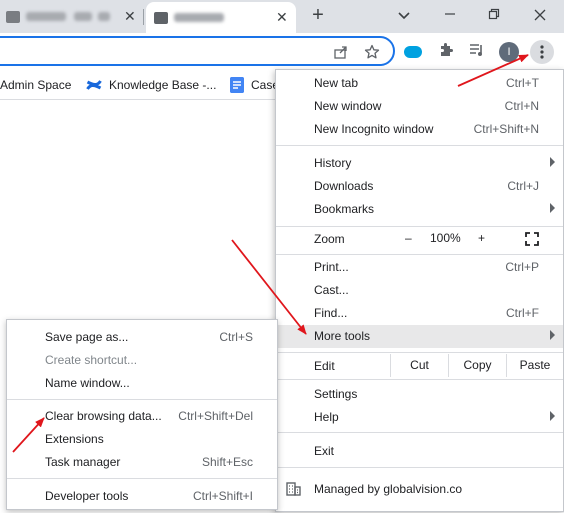 This screenshot has width=564, height=513. What do you see at coordinates (71, 16) in the screenshot?
I see `tab-inactive: ✕` at bounding box center [71, 16].